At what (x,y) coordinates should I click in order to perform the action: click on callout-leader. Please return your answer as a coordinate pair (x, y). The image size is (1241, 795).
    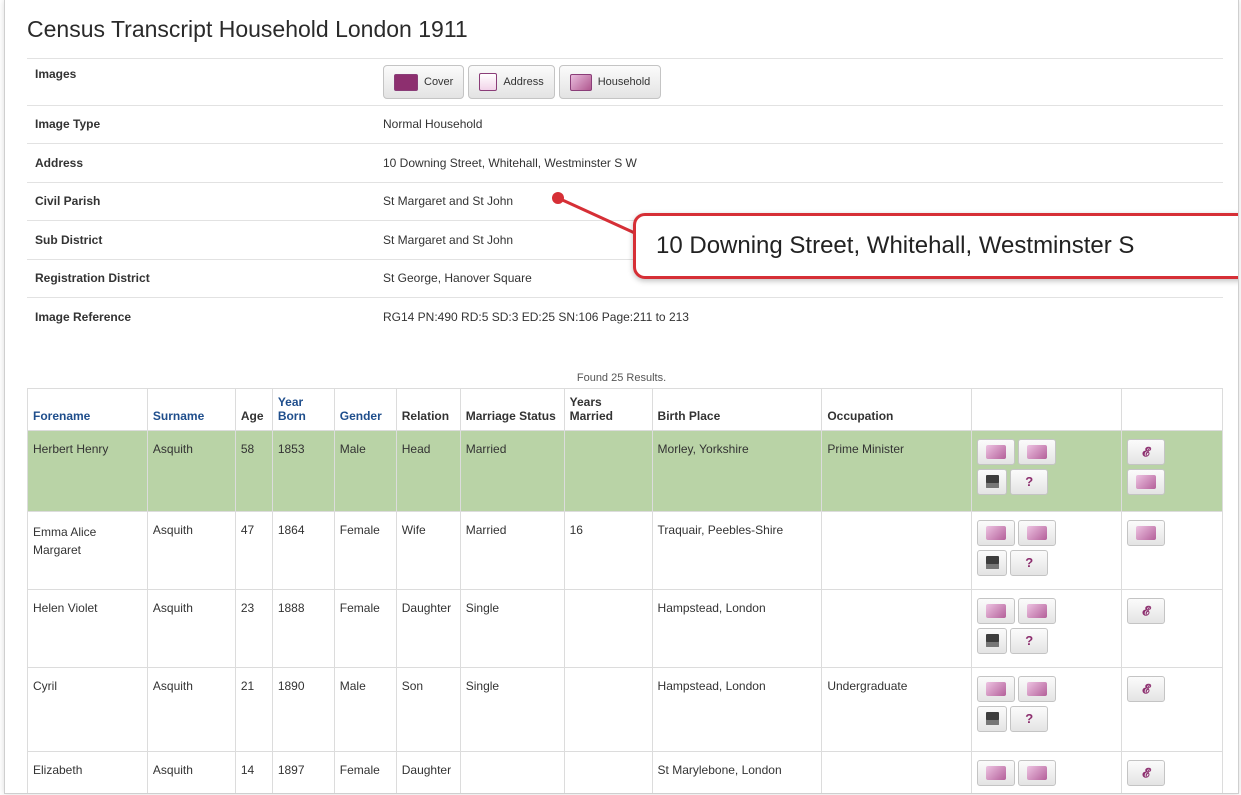
    Looking at the image, I should click on (597, 216).